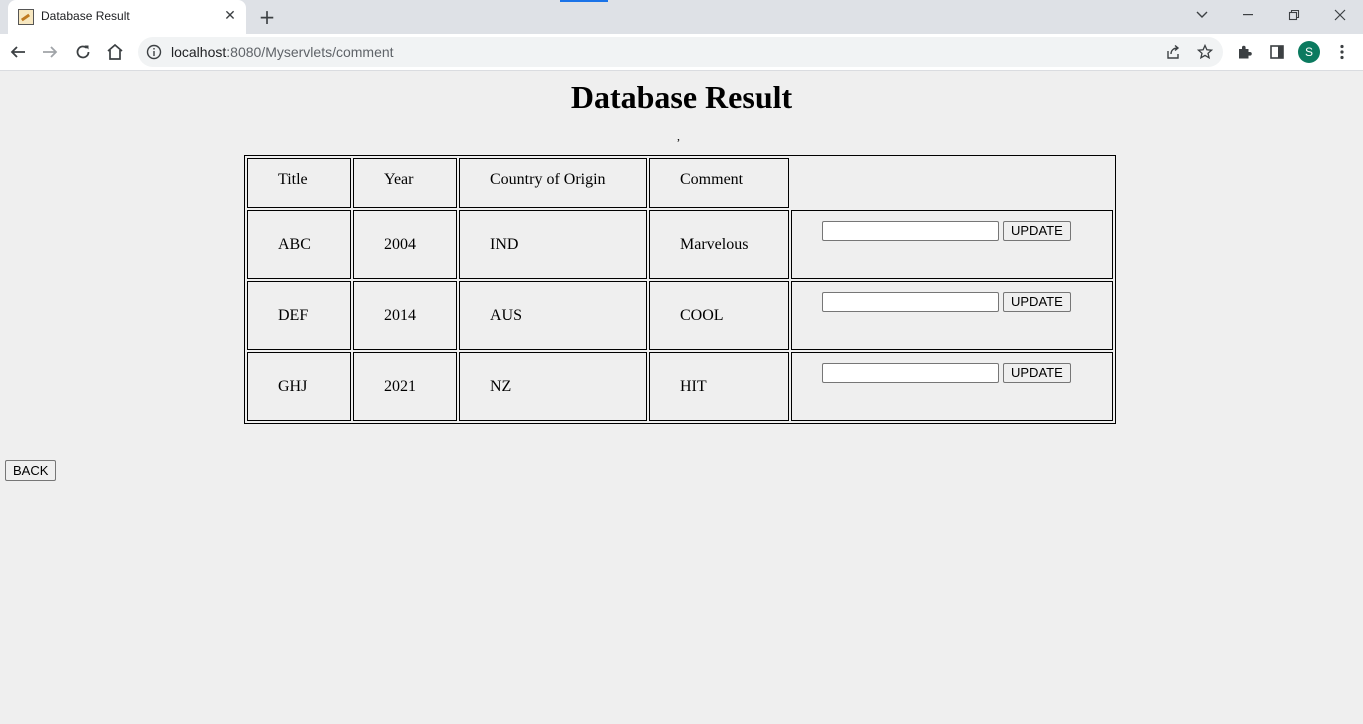 This screenshot has width=1363, height=724. I want to click on tab-close-icon: ✕, so click(230, 16).